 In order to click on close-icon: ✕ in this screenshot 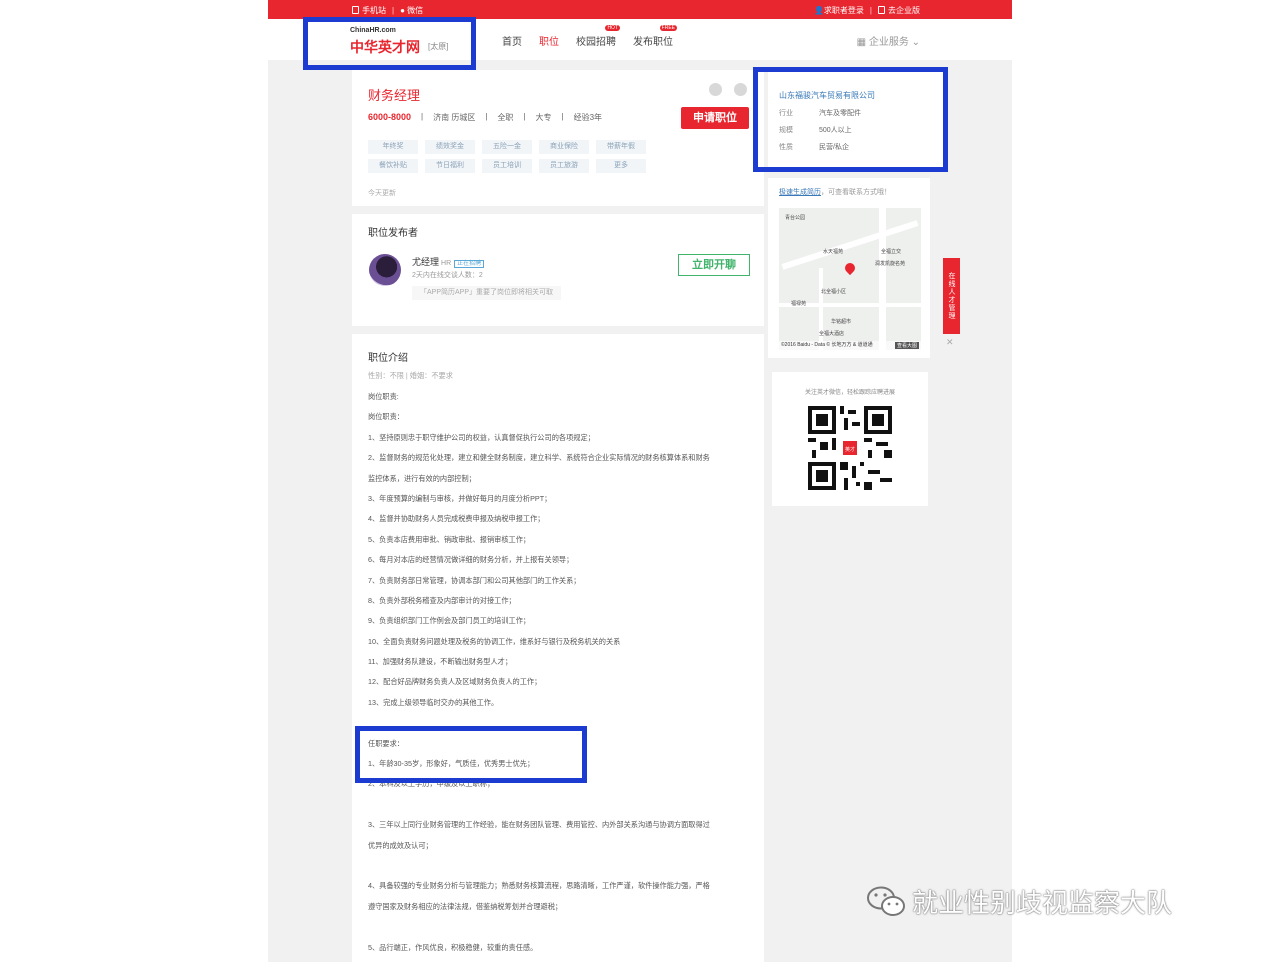, I will do `click(950, 342)`.